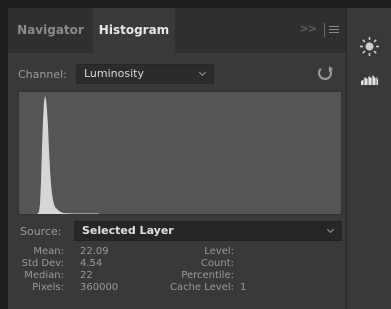 This screenshot has height=309, width=391. I want to click on stat-median-label: Median:, so click(44, 275).